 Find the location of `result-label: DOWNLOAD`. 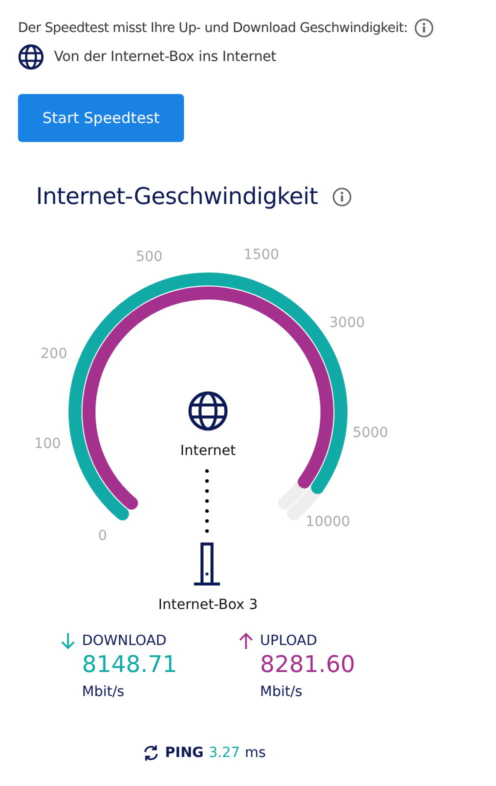

result-label: DOWNLOAD is located at coordinates (124, 641).